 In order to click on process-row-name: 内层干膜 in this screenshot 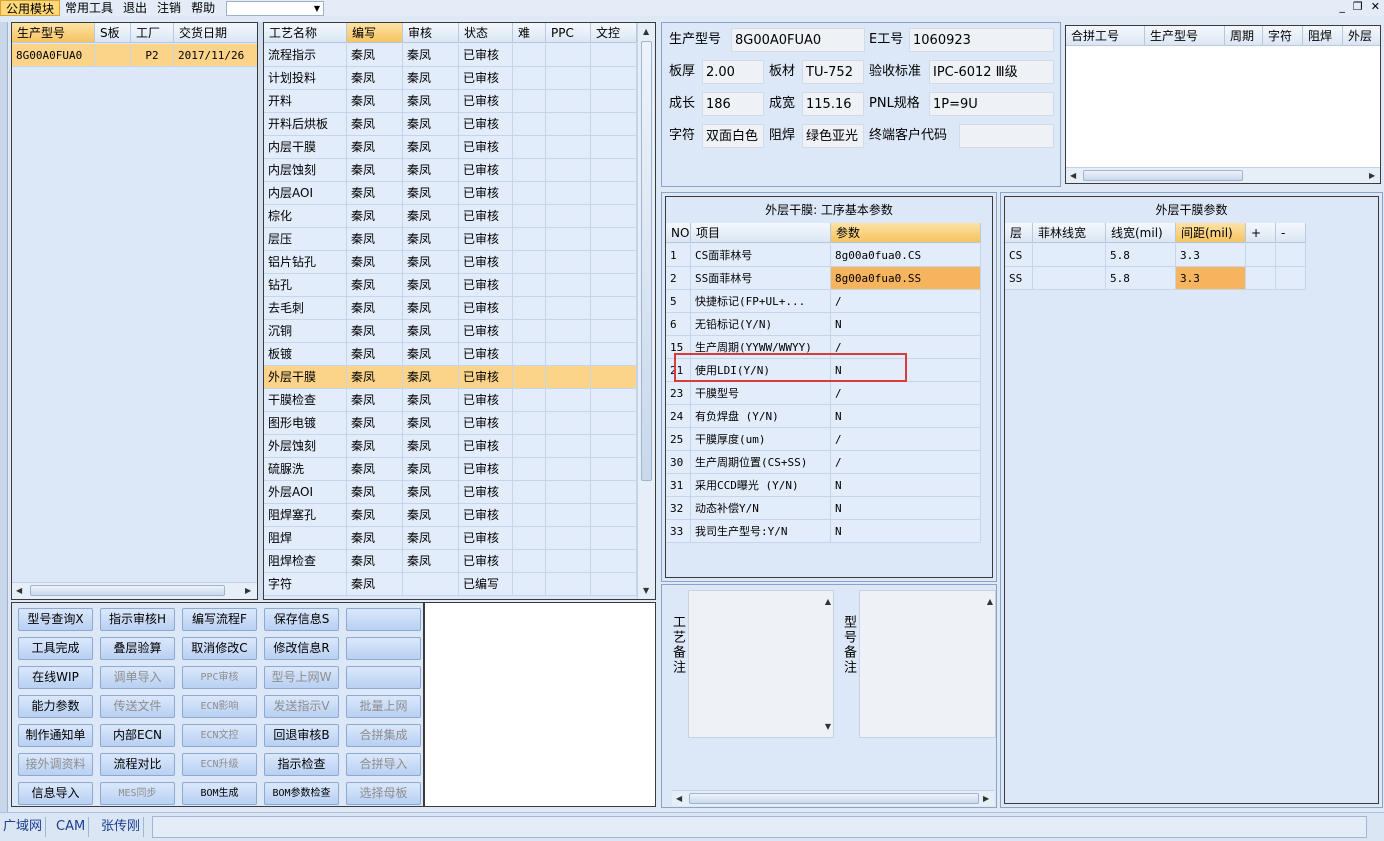, I will do `click(305, 147)`.